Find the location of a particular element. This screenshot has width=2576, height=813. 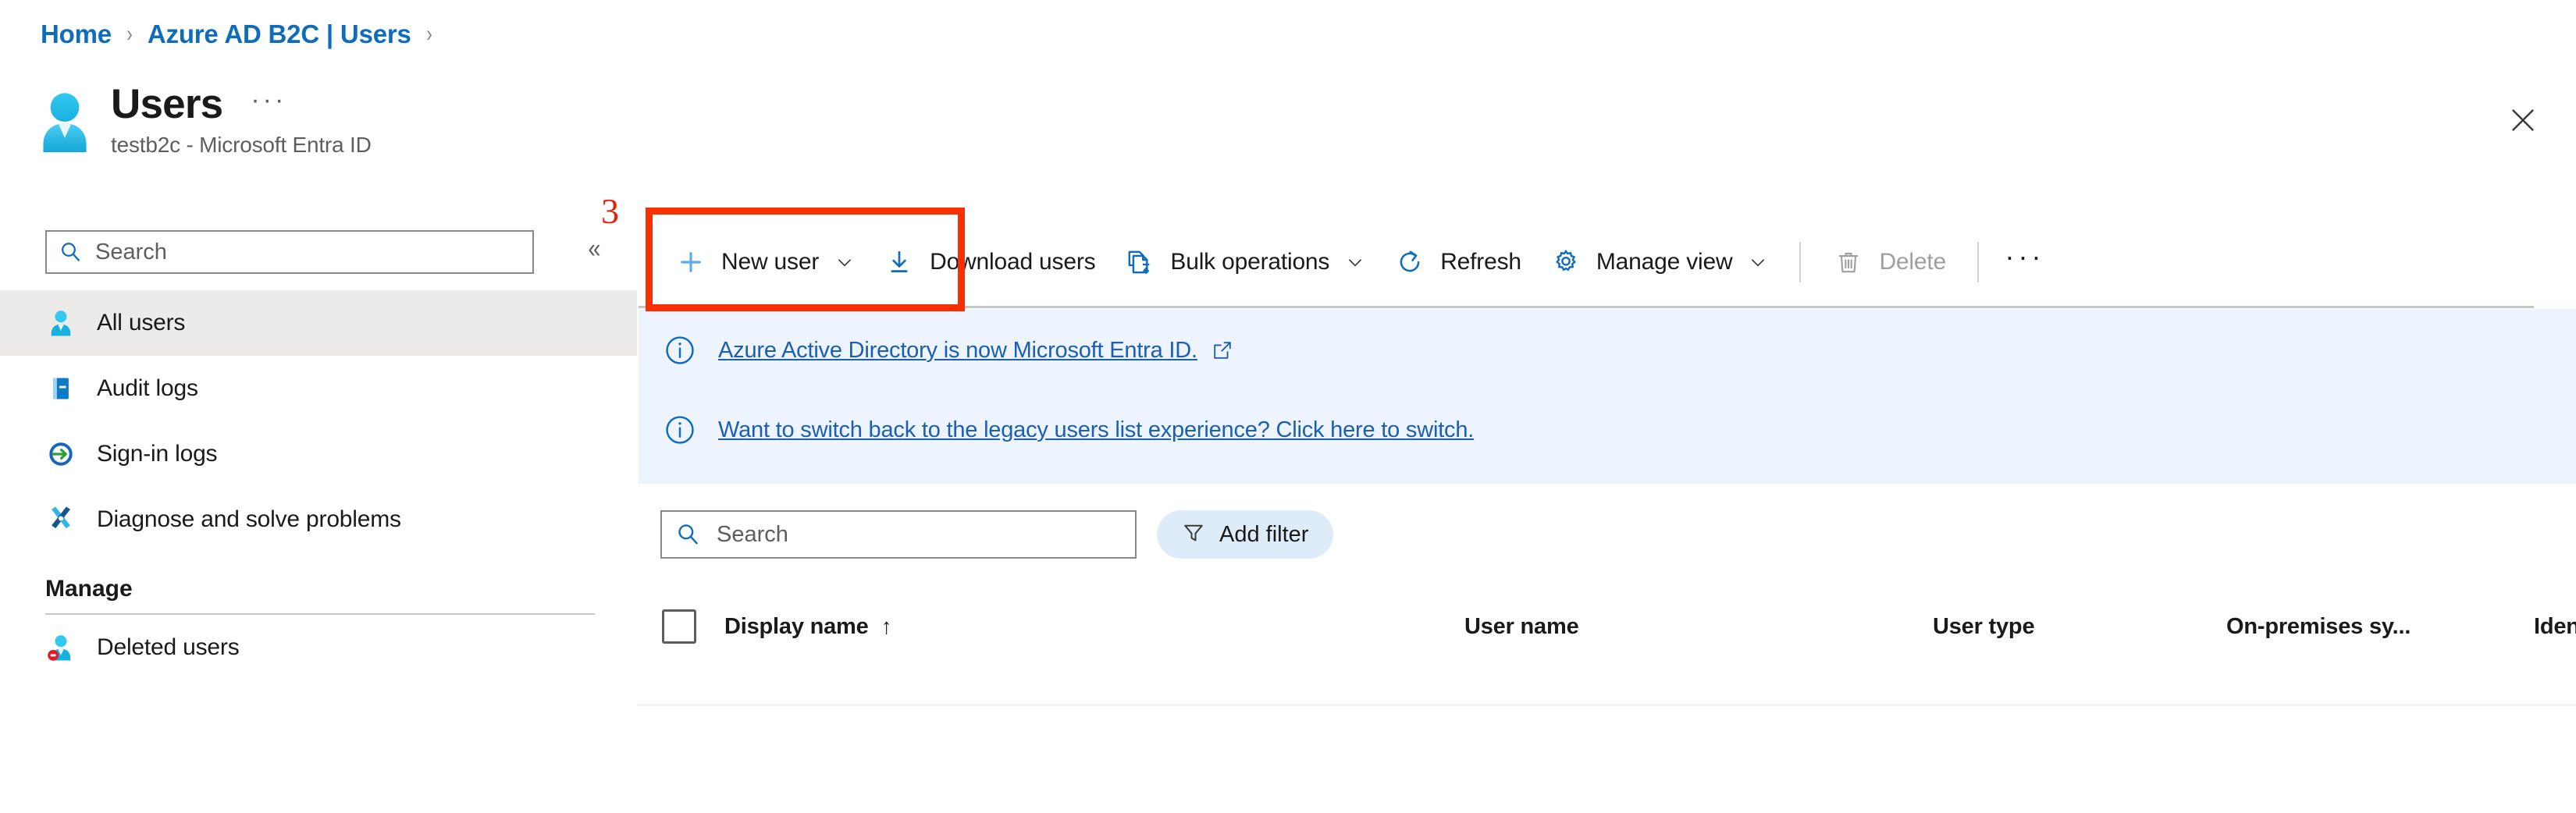

diagnose-icon is located at coordinates (61, 519).